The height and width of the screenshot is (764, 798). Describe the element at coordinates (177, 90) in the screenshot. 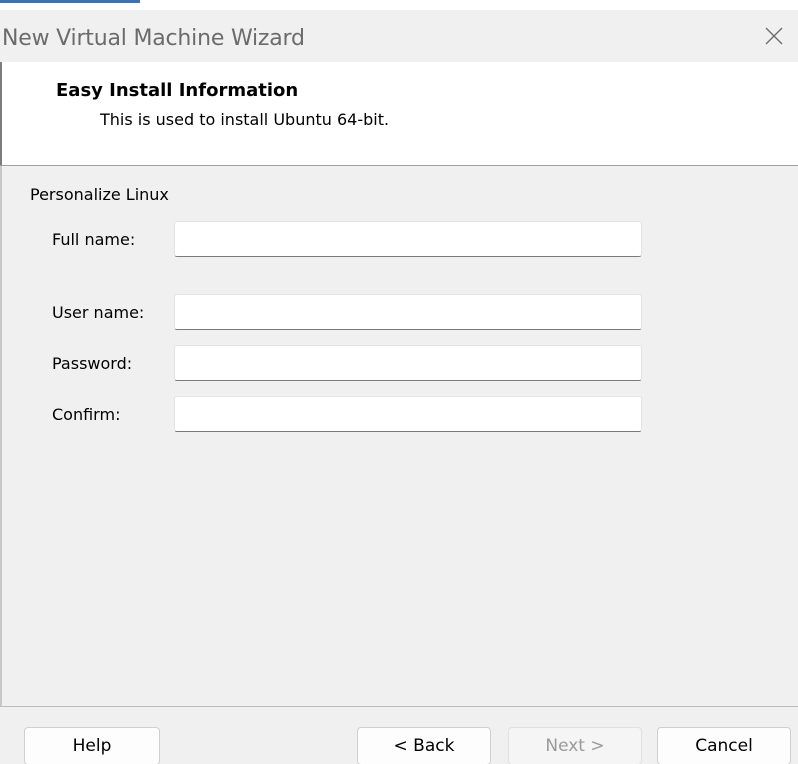

I see `page-title: Easy Install Information` at that location.